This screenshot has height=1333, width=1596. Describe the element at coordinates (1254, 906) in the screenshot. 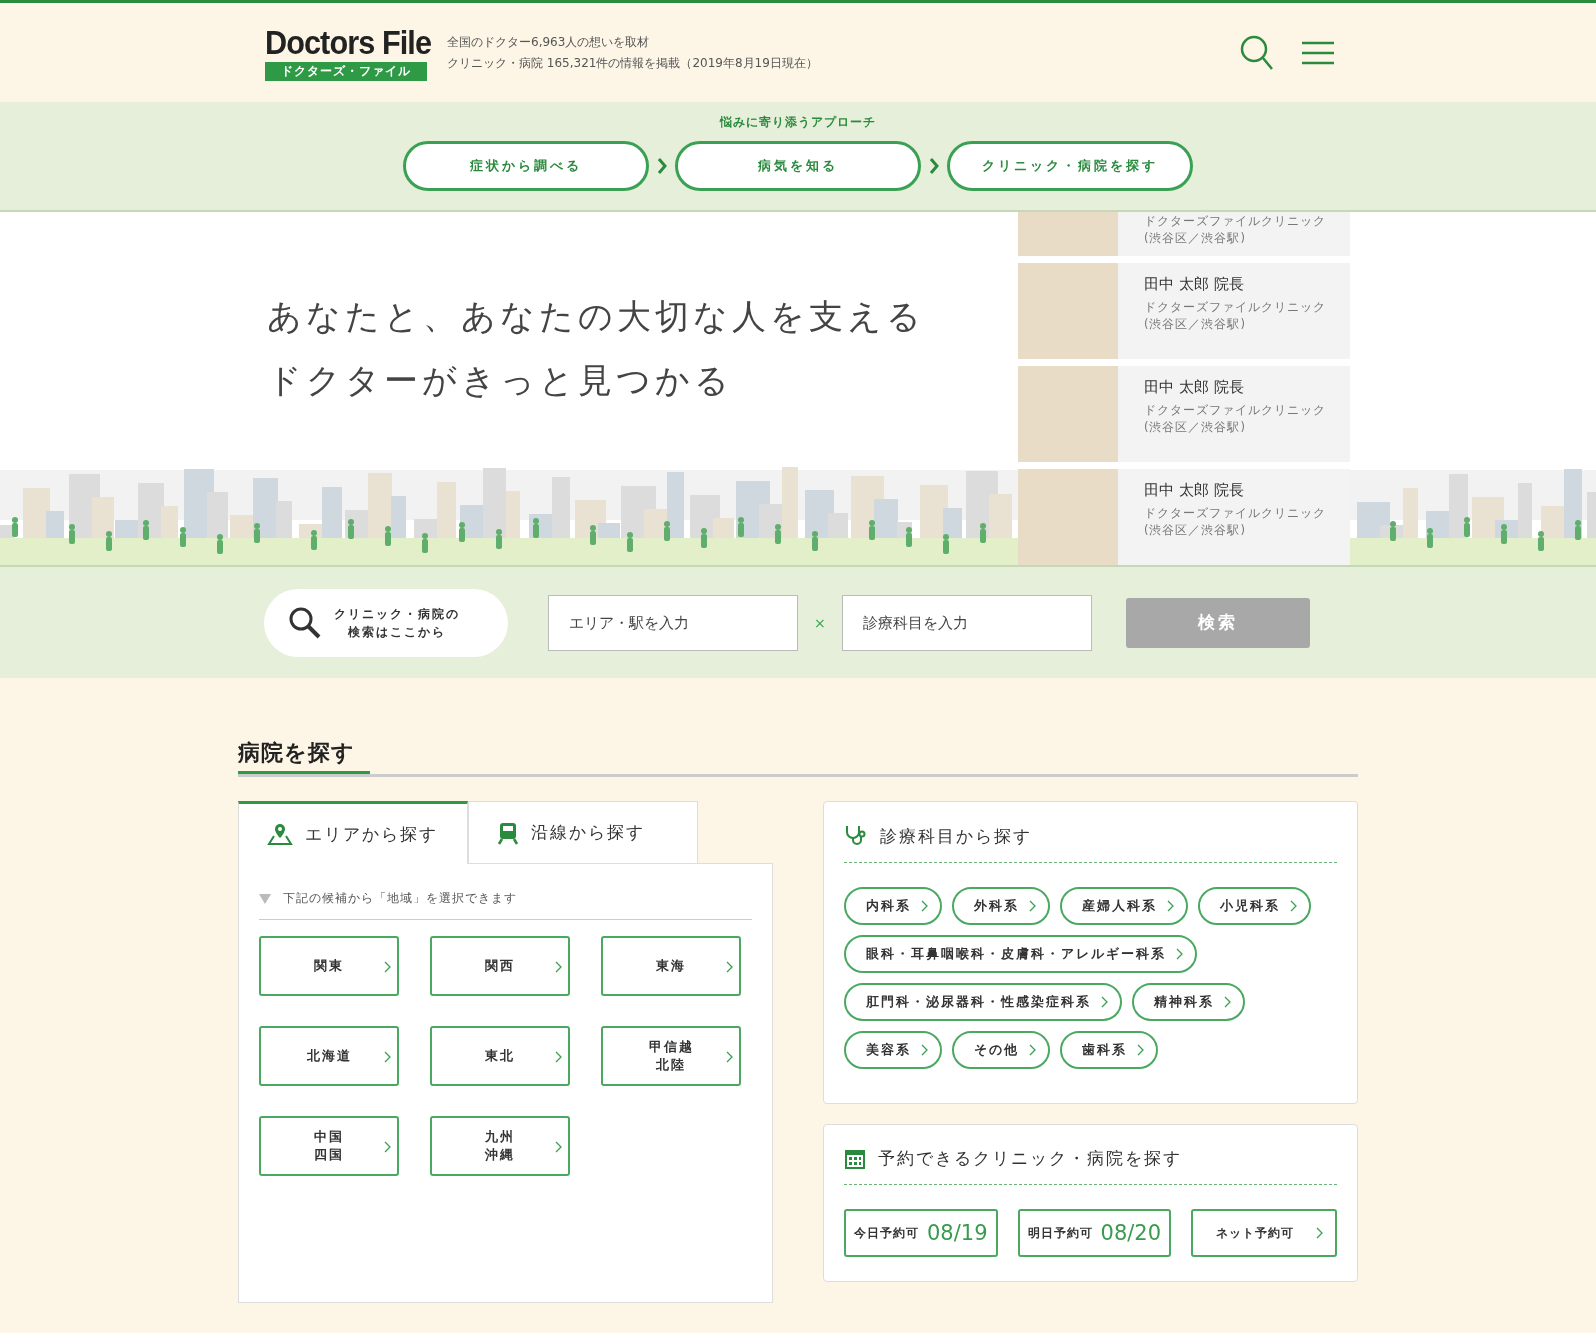

I see `department-button: 小児科系` at that location.